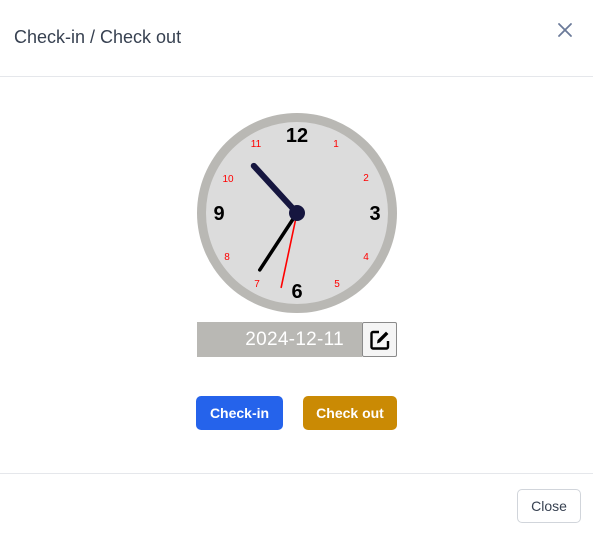  Describe the element at coordinates (296, 506) in the screenshot. I see `modal-footer: Close` at that location.